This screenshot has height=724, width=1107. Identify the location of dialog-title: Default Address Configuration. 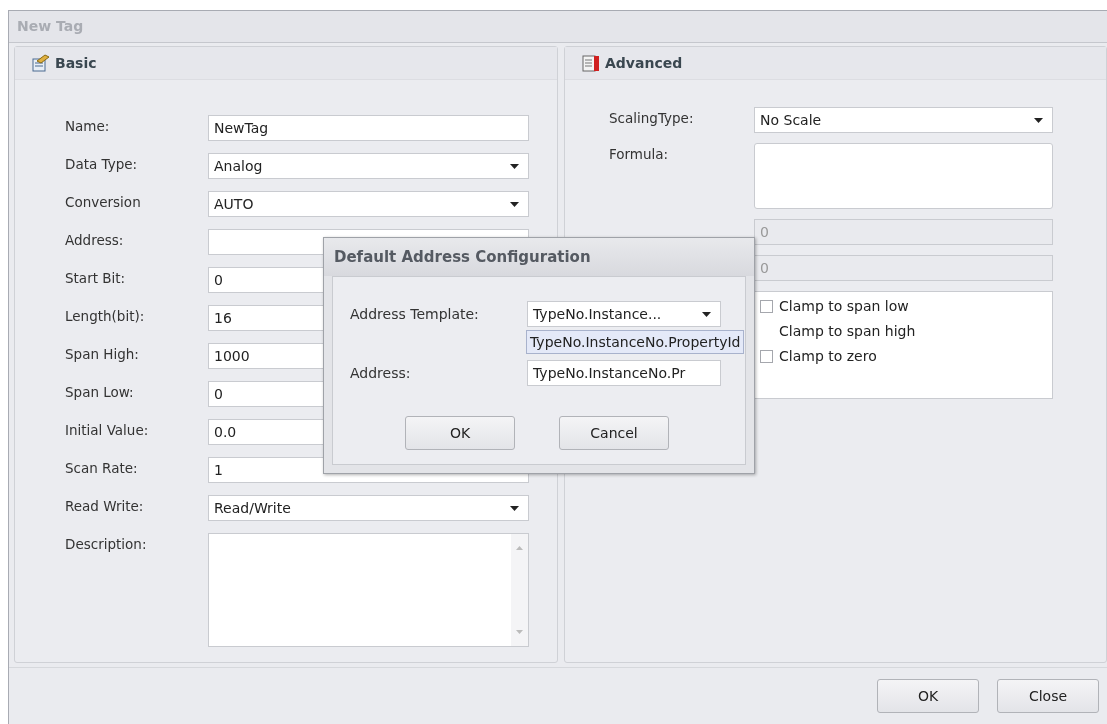
(539, 257).